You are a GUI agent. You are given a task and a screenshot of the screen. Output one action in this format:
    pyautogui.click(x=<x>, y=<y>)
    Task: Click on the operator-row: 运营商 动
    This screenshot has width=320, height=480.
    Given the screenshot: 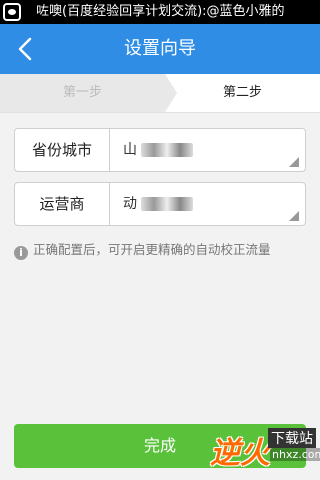 What is the action you would take?
    pyautogui.click(x=160, y=204)
    